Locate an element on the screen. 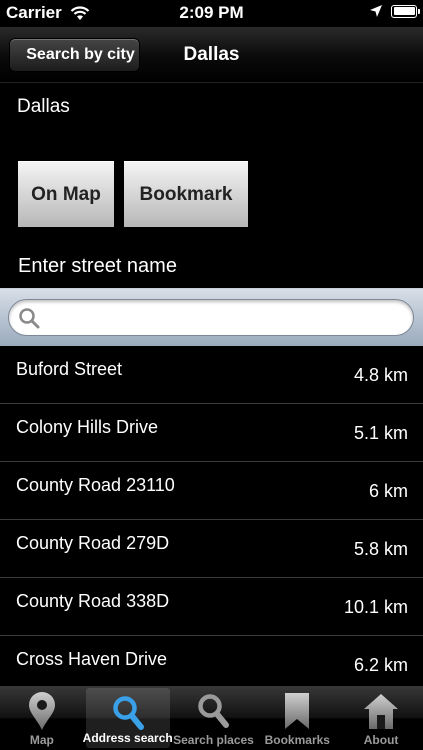  tab-label: Address search is located at coordinates (127, 738).